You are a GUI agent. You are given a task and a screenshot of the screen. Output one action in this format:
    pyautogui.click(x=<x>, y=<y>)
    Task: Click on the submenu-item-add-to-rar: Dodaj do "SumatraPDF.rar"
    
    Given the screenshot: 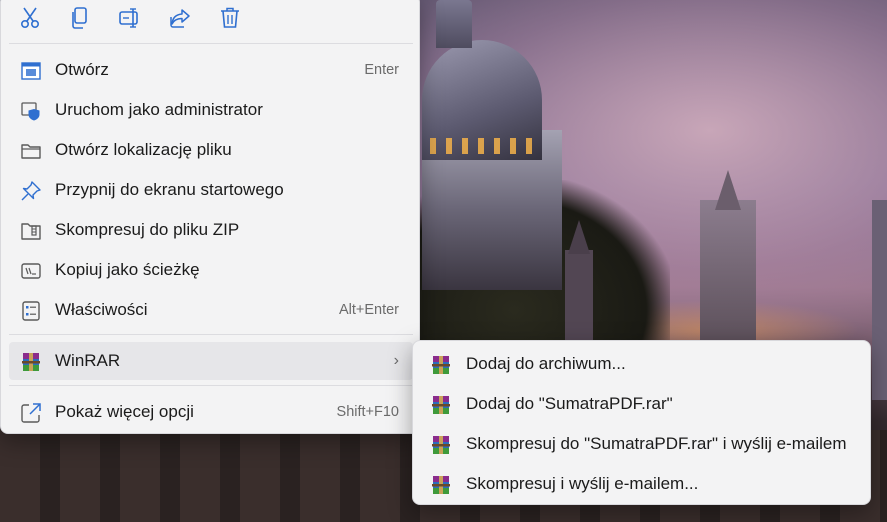 What is the action you would take?
    pyautogui.click(x=642, y=404)
    